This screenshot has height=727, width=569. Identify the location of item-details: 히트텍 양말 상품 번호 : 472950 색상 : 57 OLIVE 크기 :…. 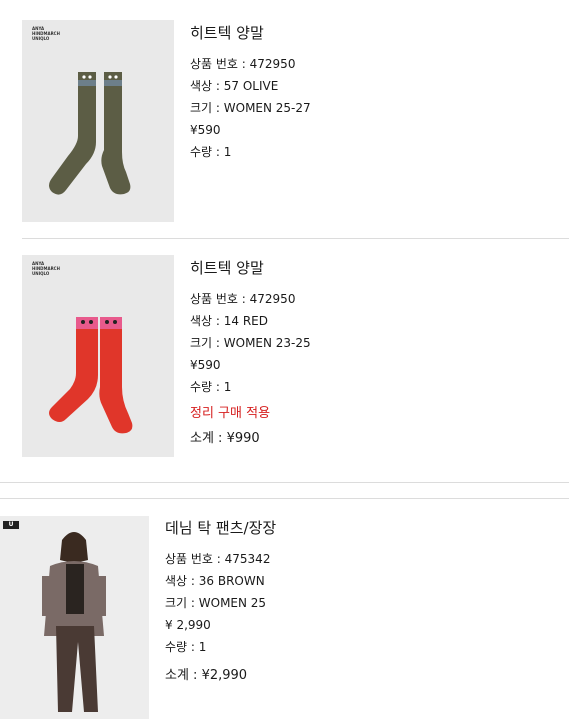
(370, 92).